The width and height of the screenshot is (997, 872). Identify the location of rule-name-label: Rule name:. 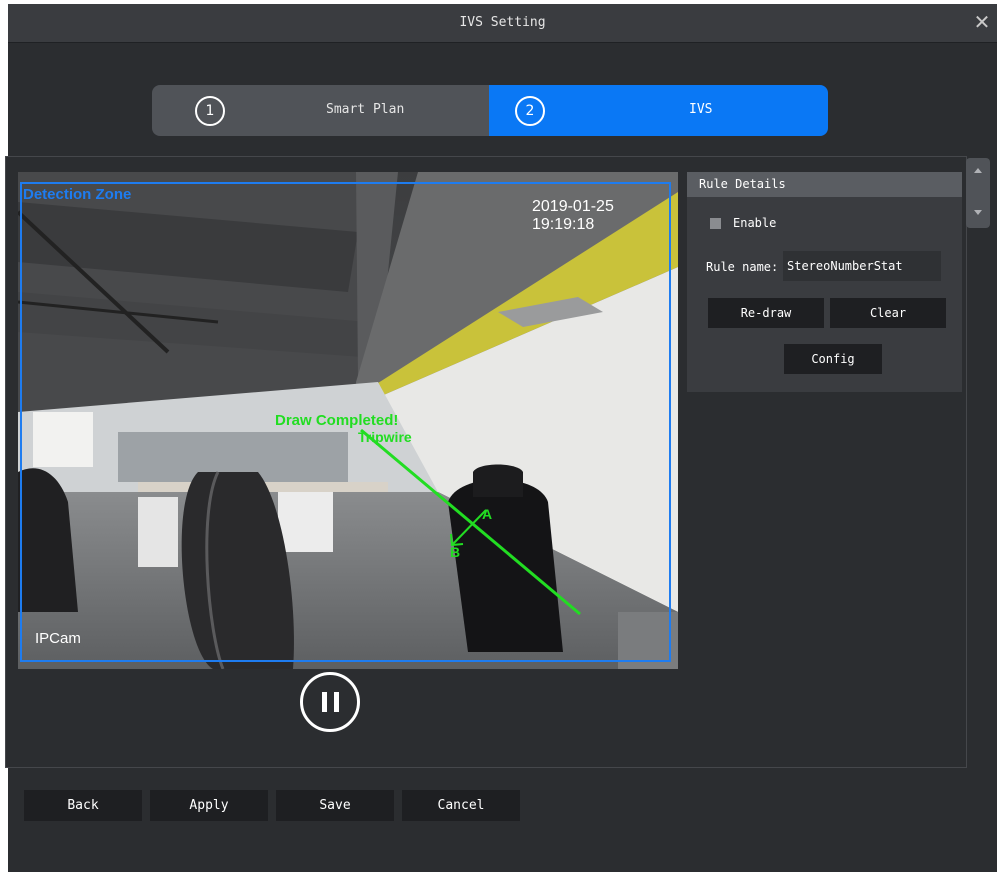
(742, 267).